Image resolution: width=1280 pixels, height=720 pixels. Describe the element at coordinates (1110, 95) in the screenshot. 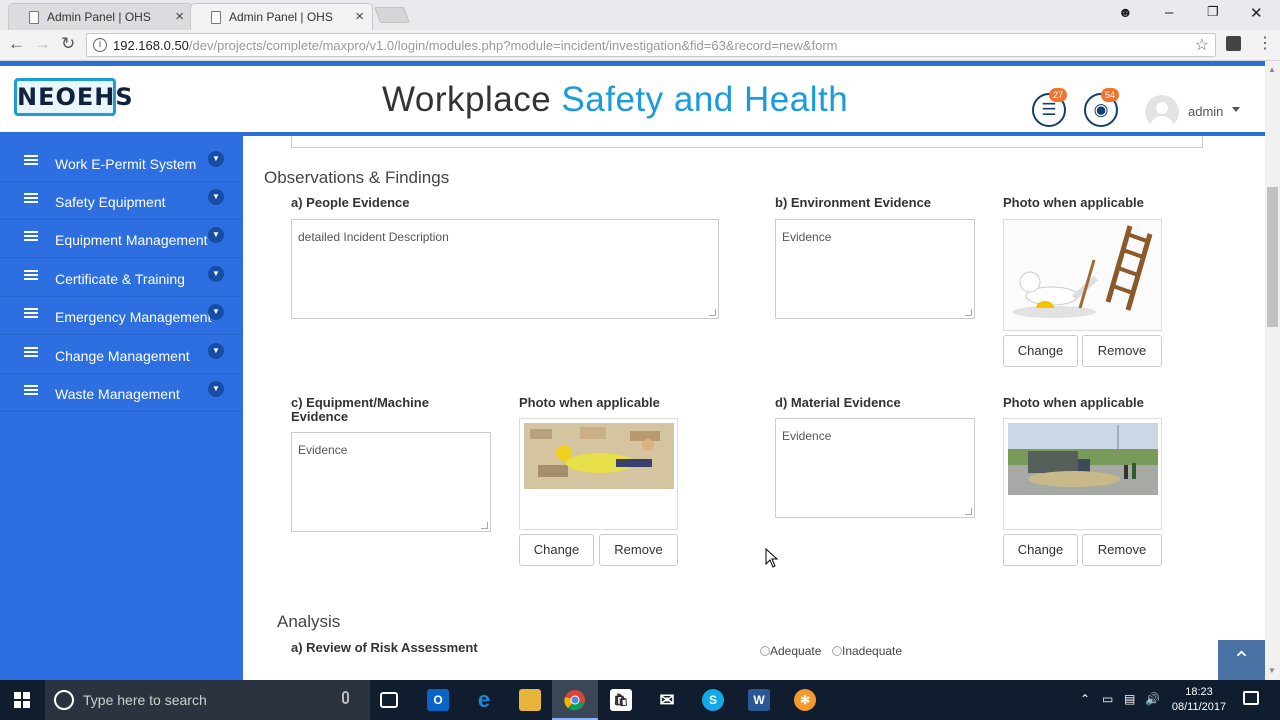

I see `globe-badge: 54` at that location.